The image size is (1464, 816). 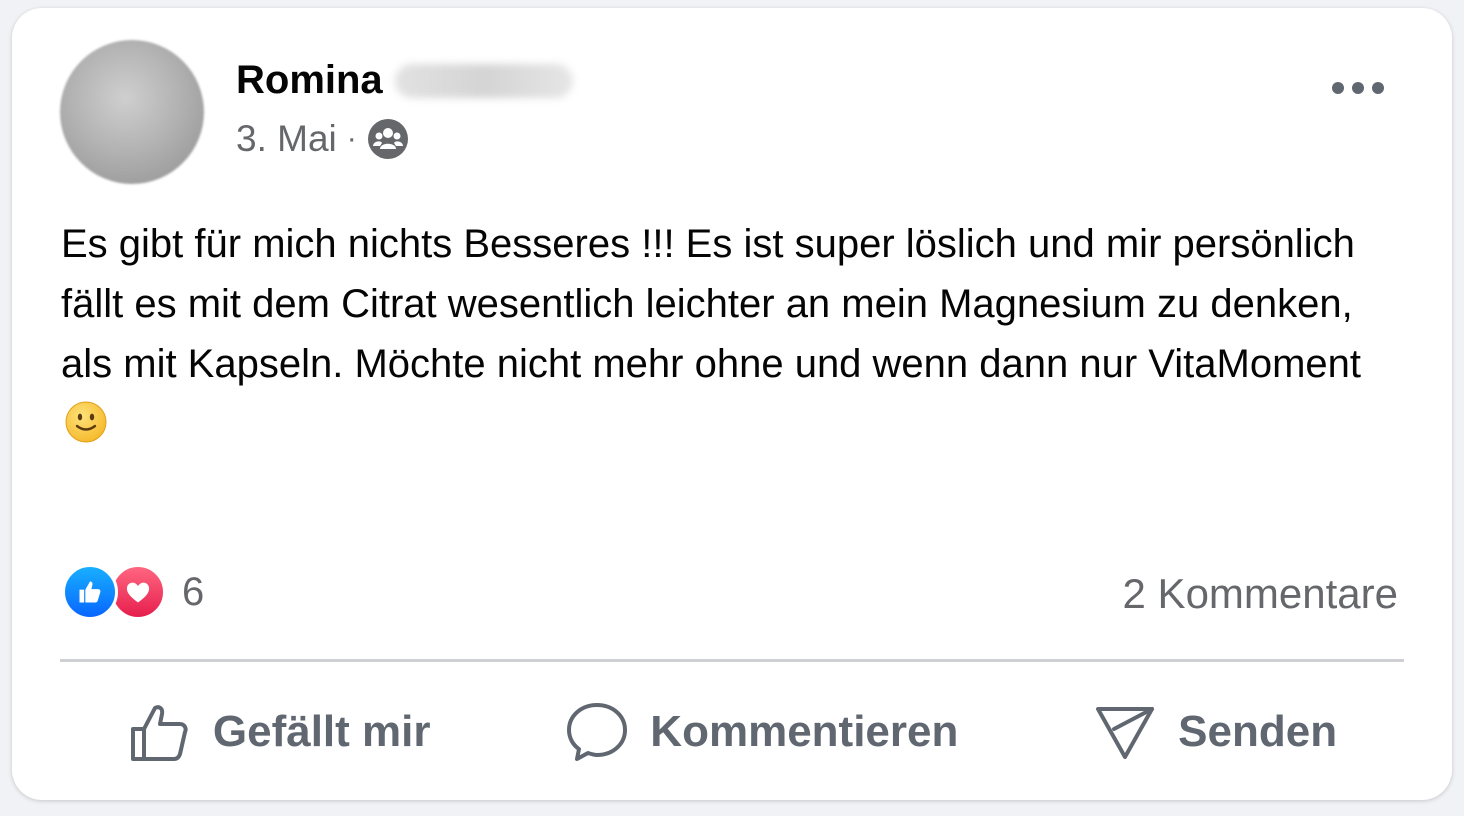 What do you see at coordinates (90, 592) in the screenshot?
I see `like-reaction-icon` at bounding box center [90, 592].